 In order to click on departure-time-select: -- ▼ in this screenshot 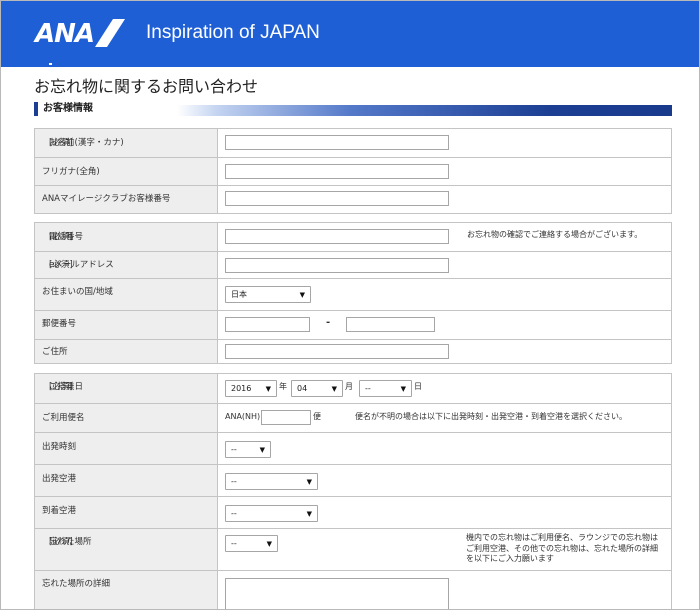, I will do `click(248, 449)`.